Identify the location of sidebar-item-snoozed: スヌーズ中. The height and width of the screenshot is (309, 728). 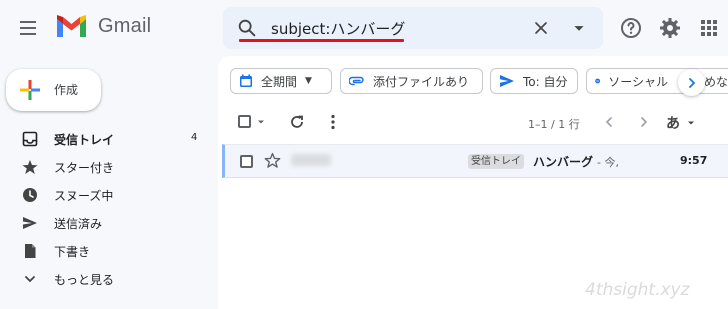
(105, 195).